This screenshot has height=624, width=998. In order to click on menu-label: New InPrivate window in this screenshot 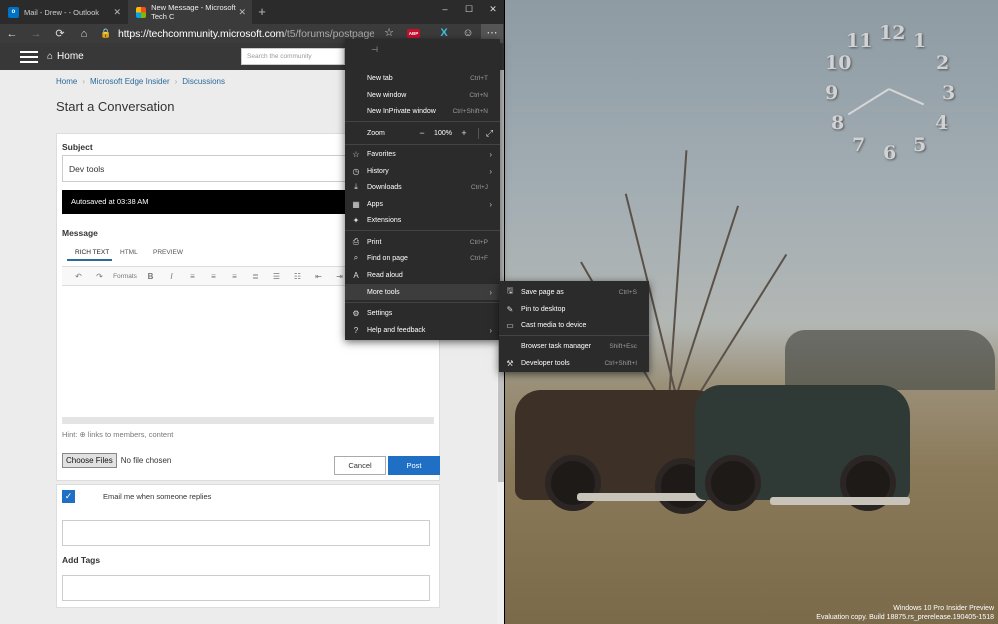, I will do `click(401, 111)`.